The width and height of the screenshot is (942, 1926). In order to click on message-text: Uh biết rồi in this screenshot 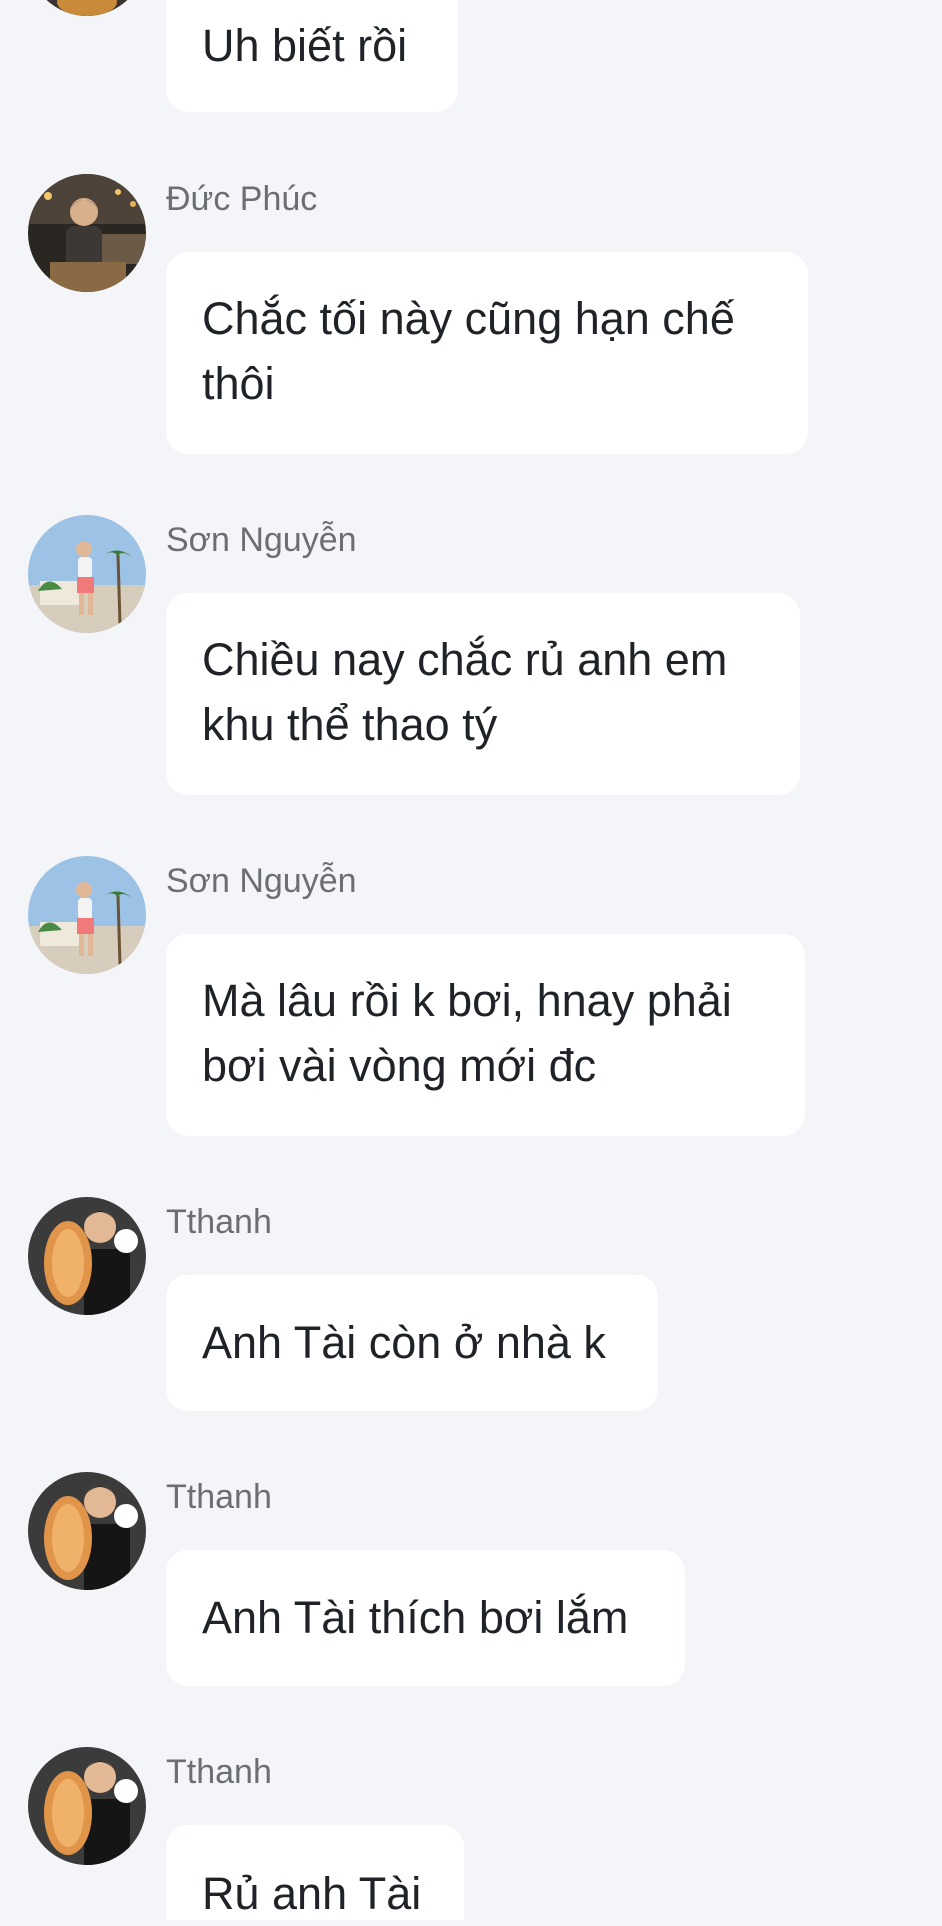, I will do `click(305, 45)`.